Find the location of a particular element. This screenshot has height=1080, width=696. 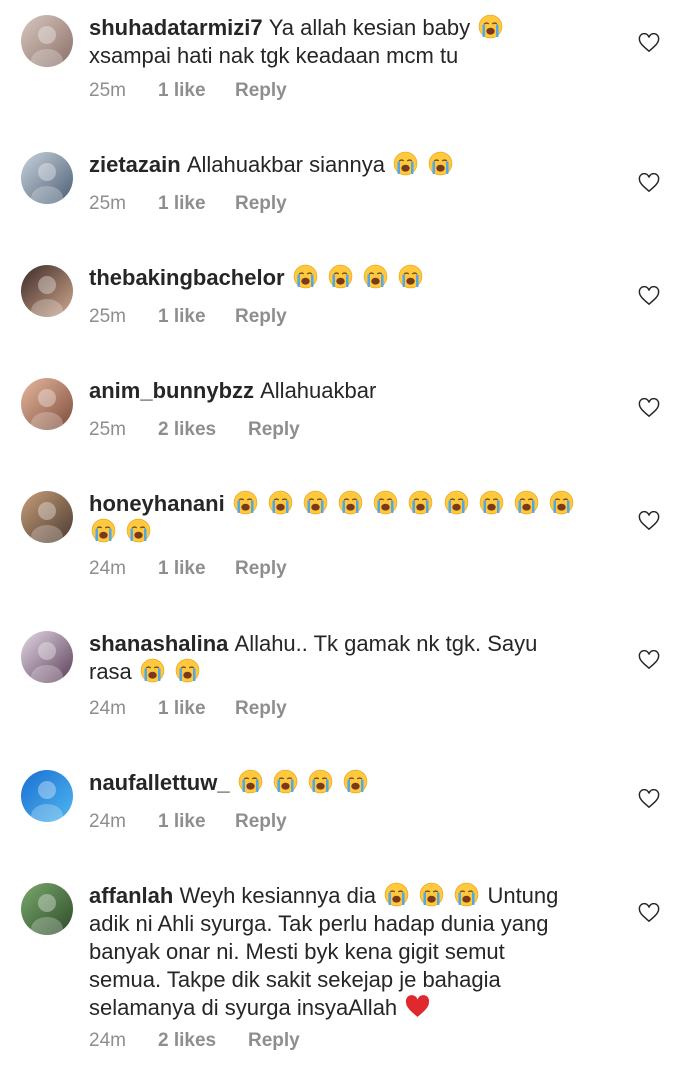

comment-text: rasa is located at coordinates (113, 671).